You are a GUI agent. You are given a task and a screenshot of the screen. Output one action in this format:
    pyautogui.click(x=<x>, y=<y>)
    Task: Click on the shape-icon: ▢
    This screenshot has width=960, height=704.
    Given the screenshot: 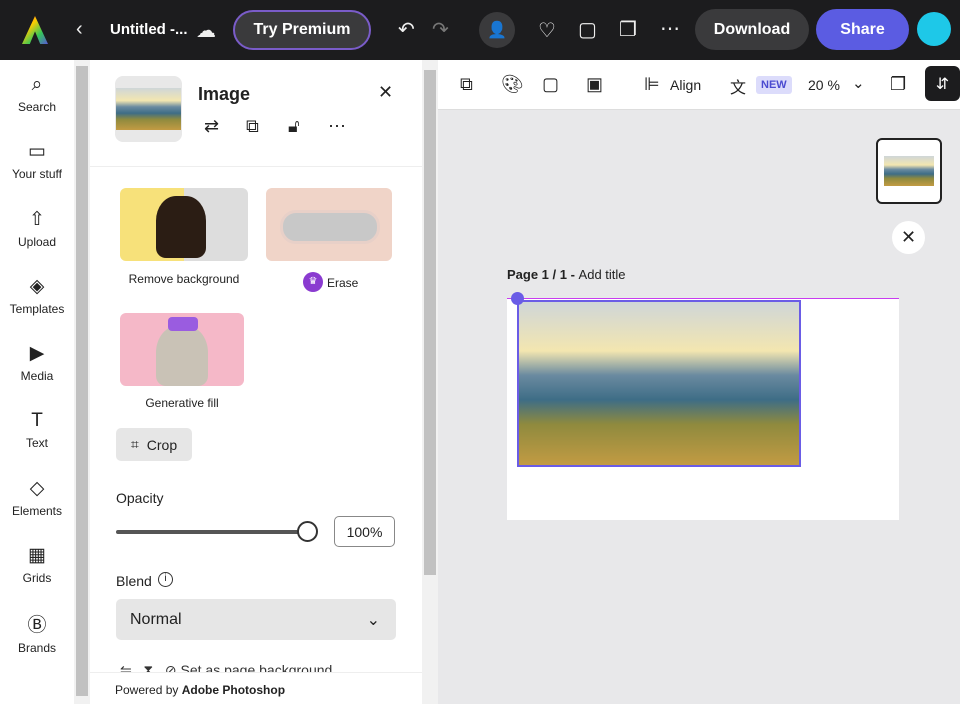 What is the action you would take?
    pyautogui.click(x=550, y=84)
    